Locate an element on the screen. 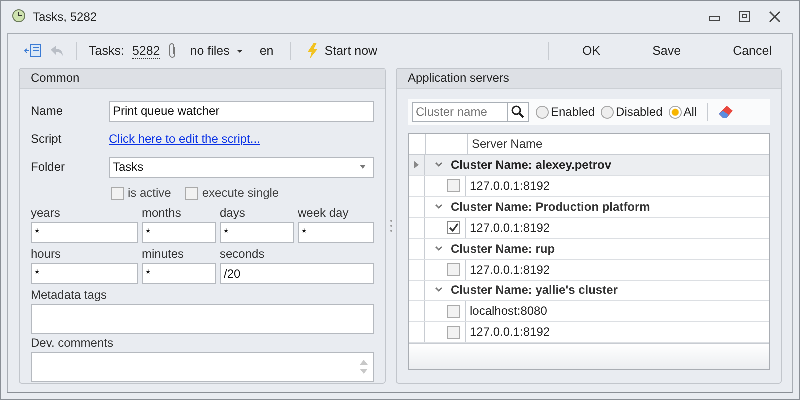 Image resolution: width=800 pixels, height=400 pixels. checkbox-label: execute single is located at coordinates (241, 193).